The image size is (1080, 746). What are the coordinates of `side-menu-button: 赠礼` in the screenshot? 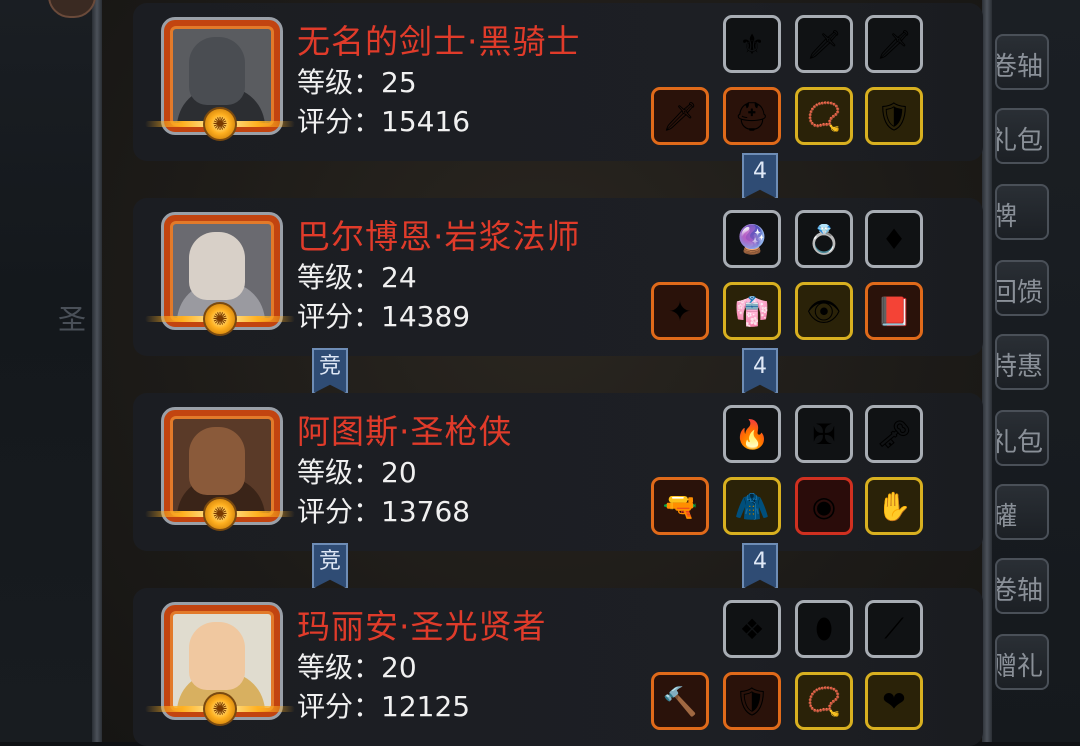 It's located at (1022, 662).